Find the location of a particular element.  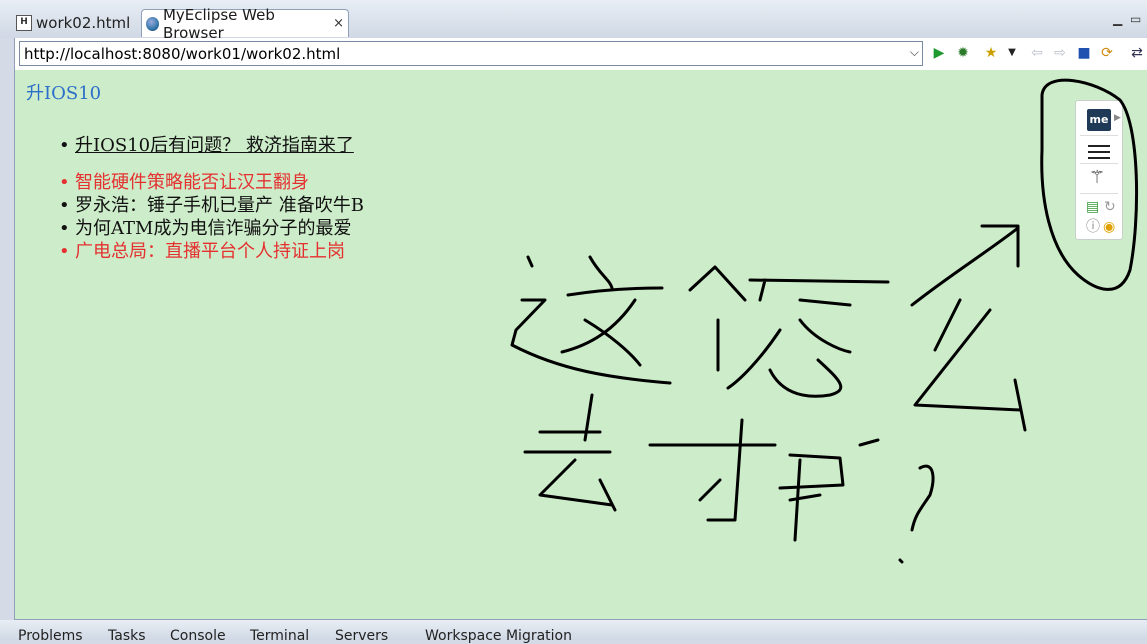

tab-workspace-migration: Workspace Migration is located at coordinates (498, 636).